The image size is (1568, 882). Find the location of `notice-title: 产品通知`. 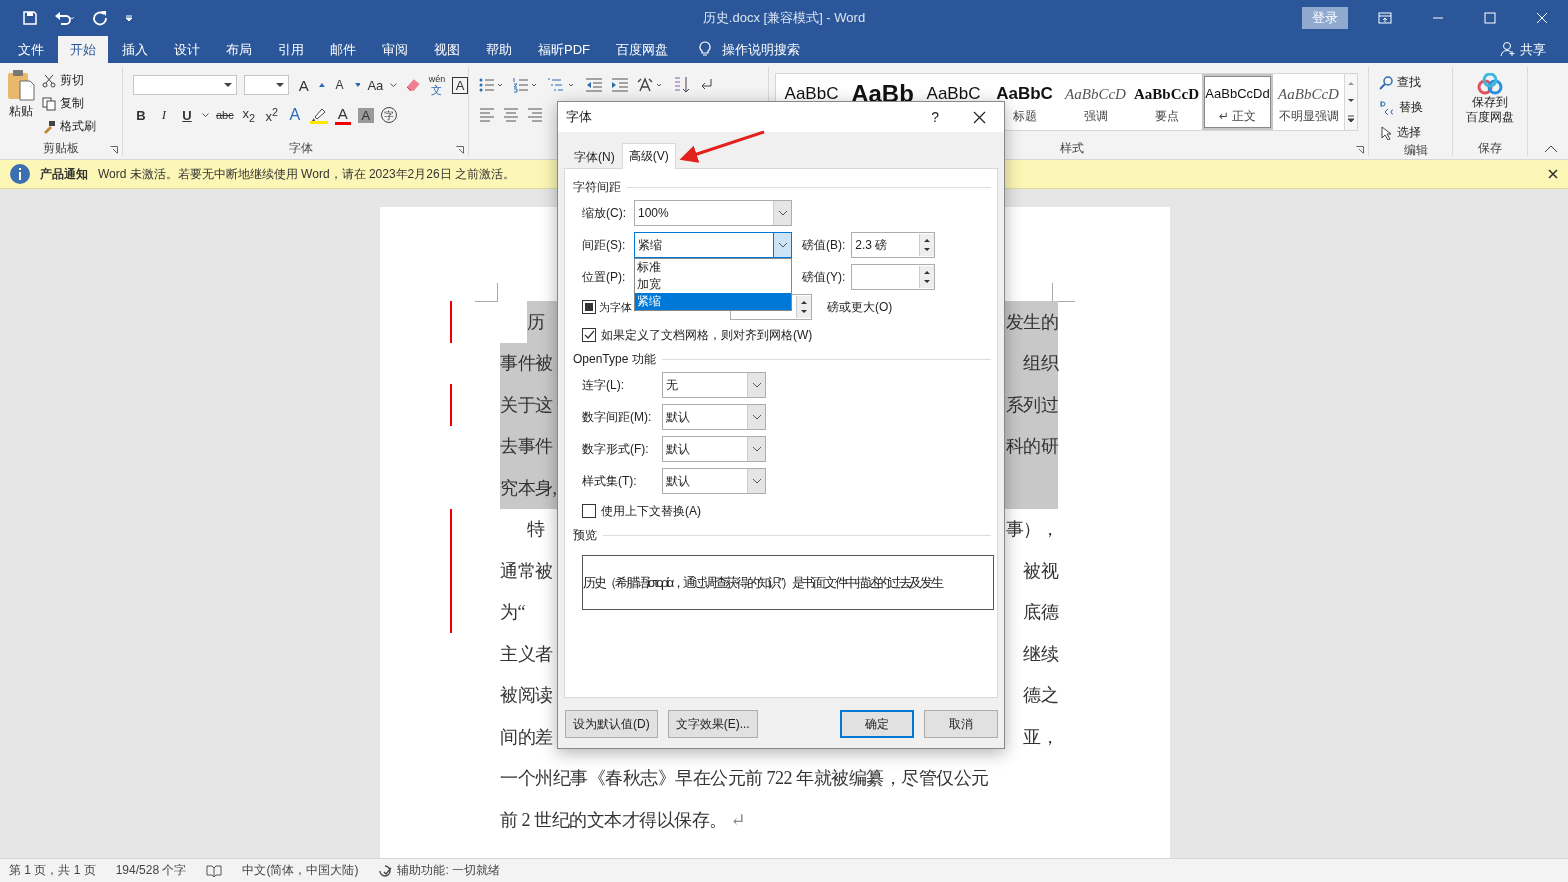

notice-title: 产品通知 is located at coordinates (64, 174).